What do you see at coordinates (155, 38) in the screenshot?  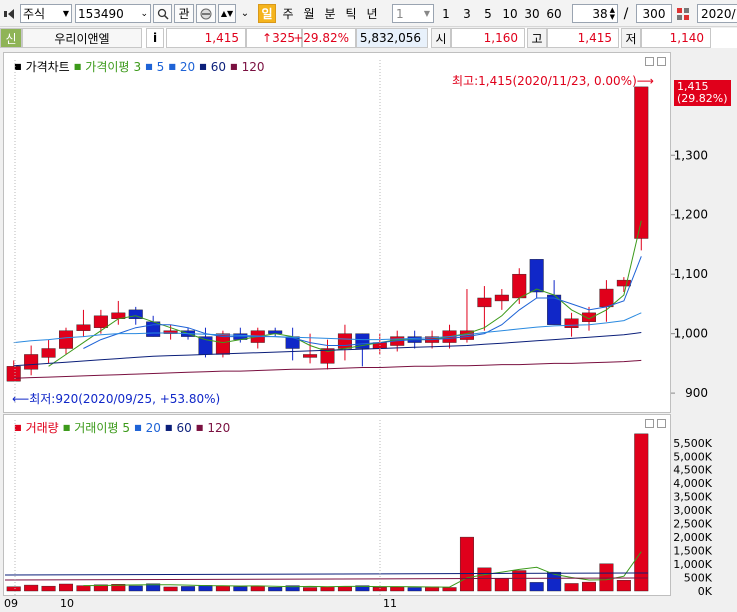 I see `info-button: i` at bounding box center [155, 38].